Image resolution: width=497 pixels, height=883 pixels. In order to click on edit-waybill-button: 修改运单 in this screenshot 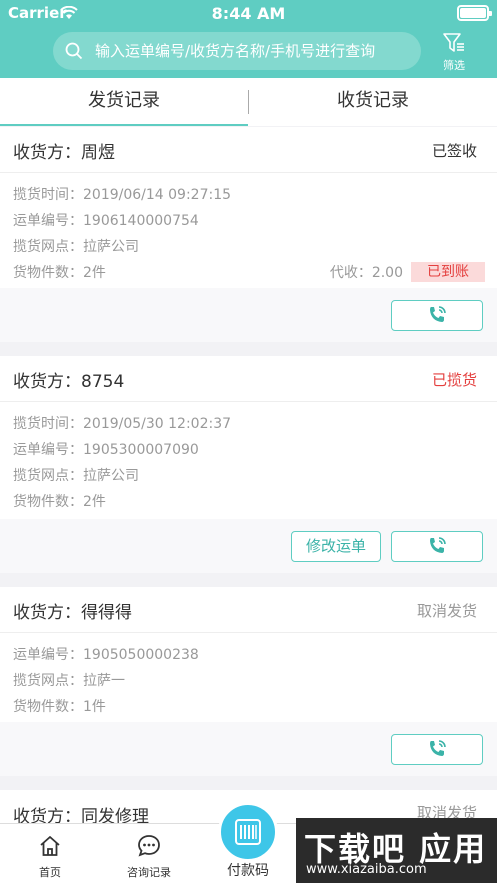, I will do `click(336, 546)`.